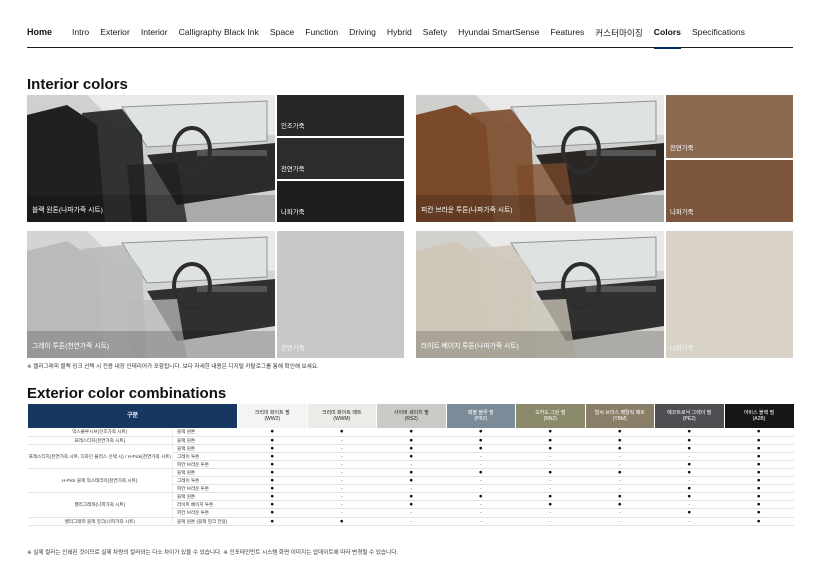 This screenshot has height=580, width=820. Describe the element at coordinates (340, 115) in the screenshot. I see `material-swatch: 인조가죽` at that location.